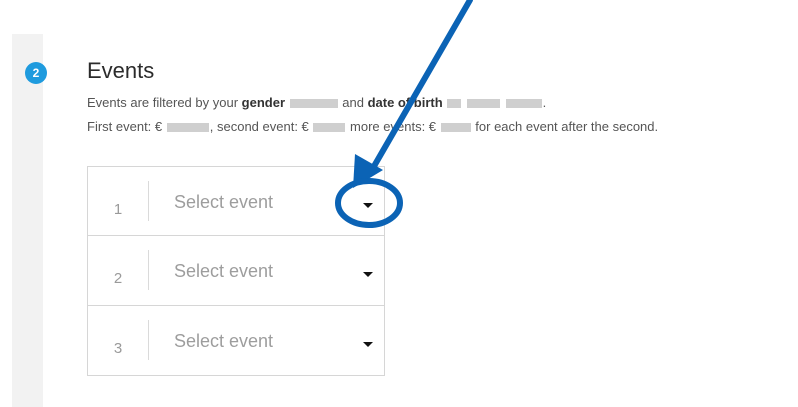  What do you see at coordinates (353, 102) in the screenshot?
I see `filter-info-mid: and` at bounding box center [353, 102].